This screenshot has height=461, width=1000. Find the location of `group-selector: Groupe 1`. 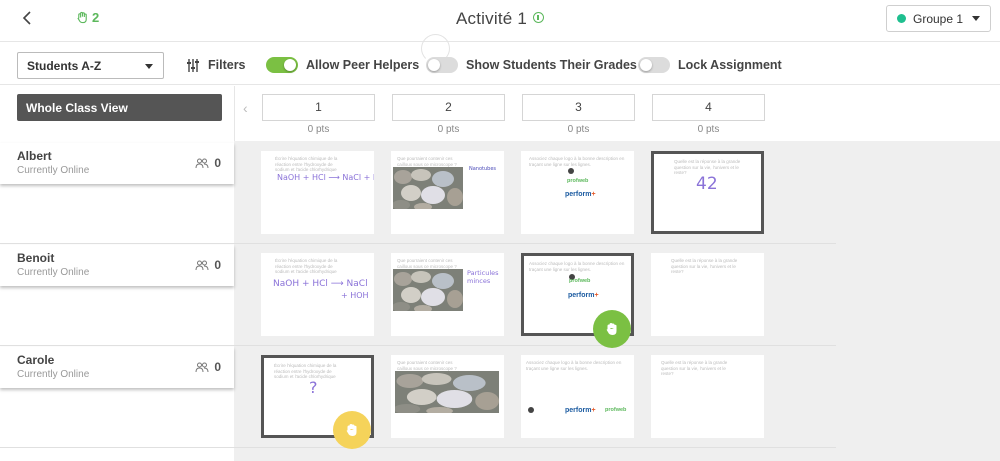

group-selector: Groupe 1 is located at coordinates (938, 18).